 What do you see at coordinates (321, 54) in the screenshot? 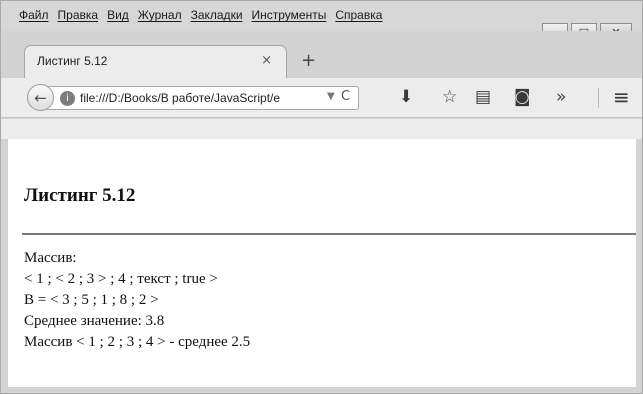
I see `tab-strip: Листинг 5.12 × +` at bounding box center [321, 54].